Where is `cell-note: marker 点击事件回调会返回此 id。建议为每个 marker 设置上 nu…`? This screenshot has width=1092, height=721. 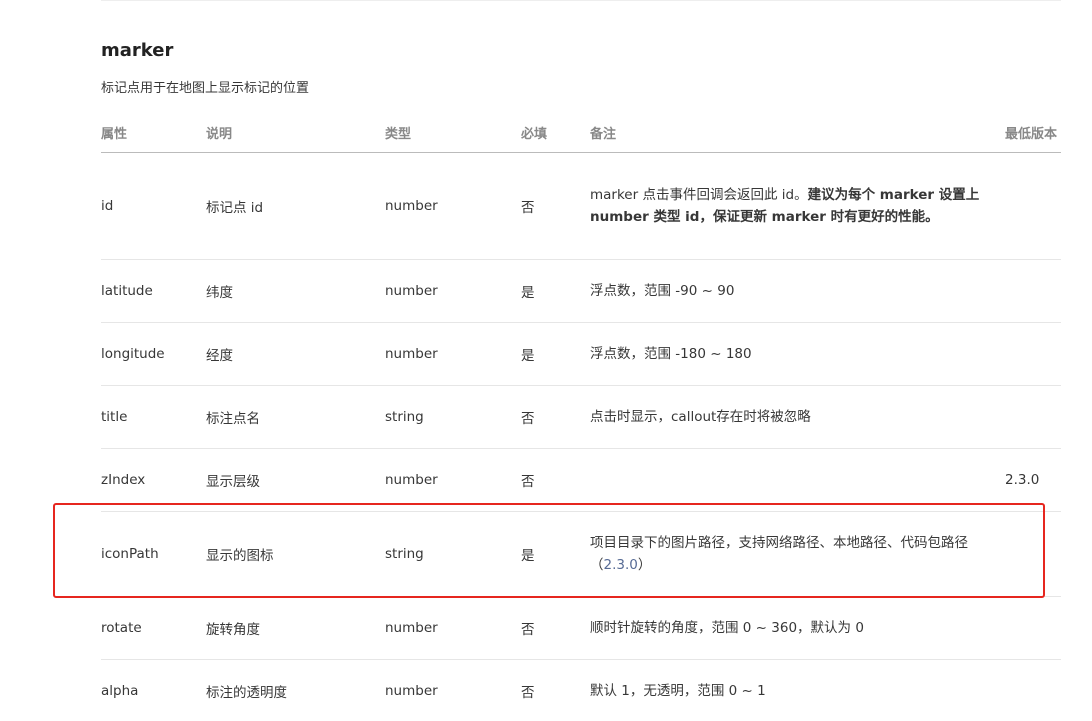
cell-note: marker 点击事件回调会返回此 id。建议为每个 marker 设置上 nu… is located at coordinates (797, 206).